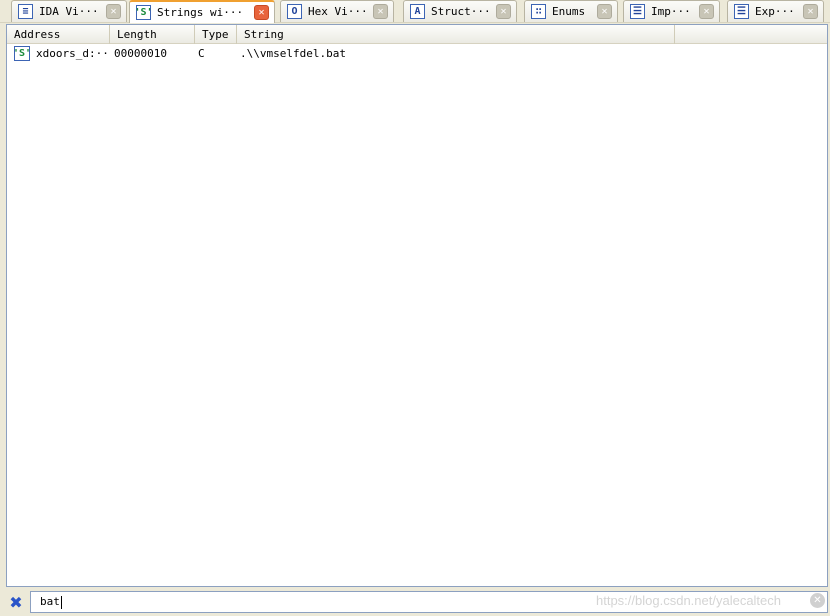  What do you see at coordinates (538, 11) in the screenshot?
I see `enums-icon: ∷` at bounding box center [538, 11].